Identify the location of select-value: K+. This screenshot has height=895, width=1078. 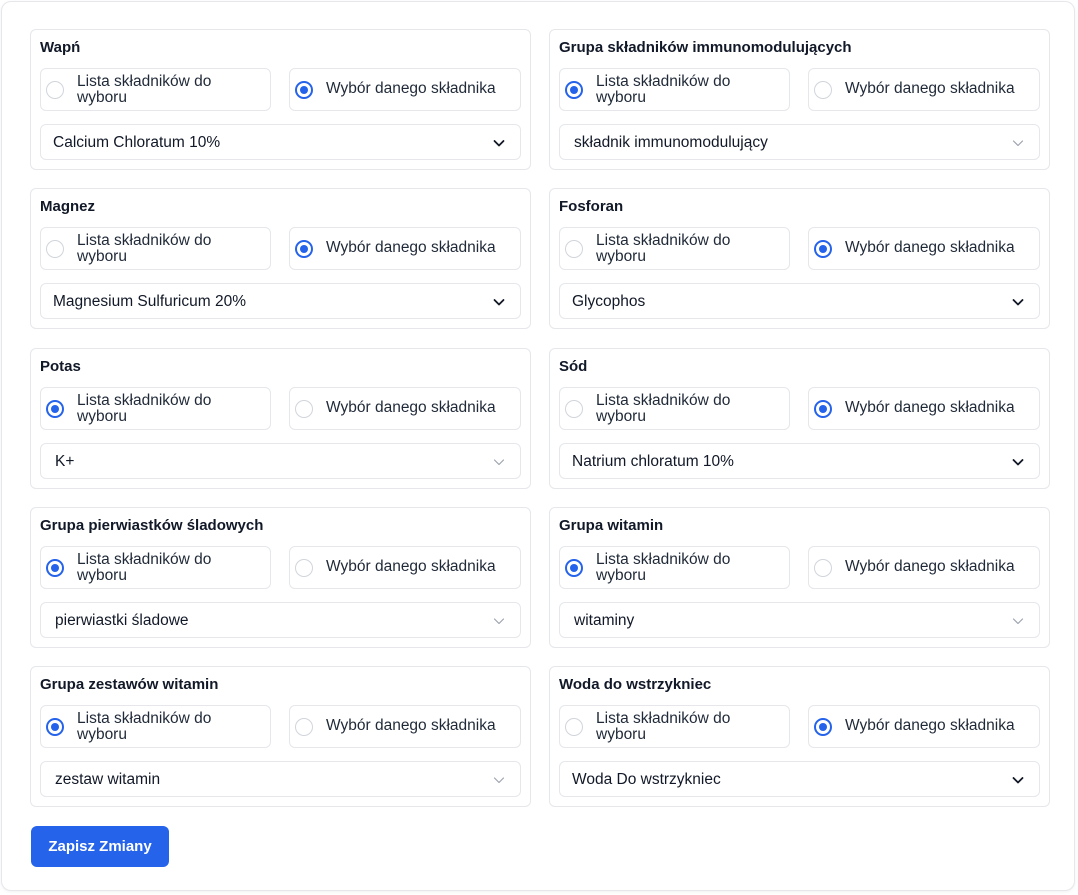
(65, 461).